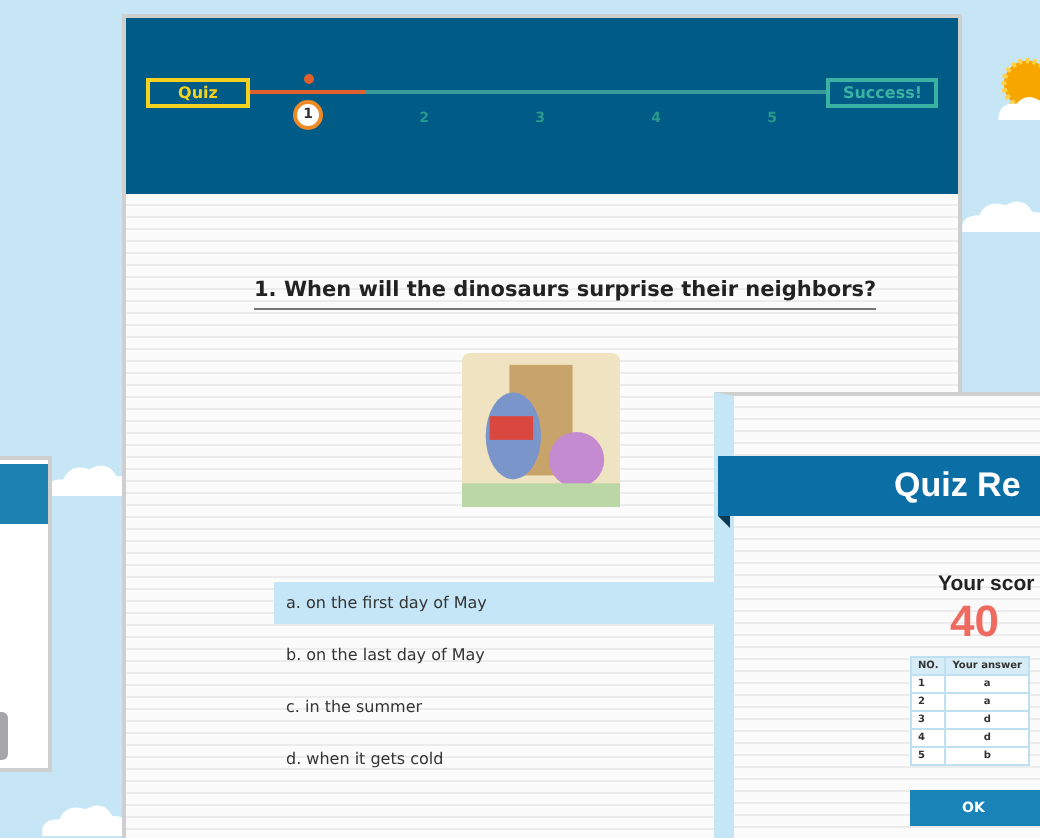 Image resolution: width=1040 pixels, height=838 pixels. Describe the element at coordinates (24, 494) in the screenshot. I see `dialog-header` at that location.